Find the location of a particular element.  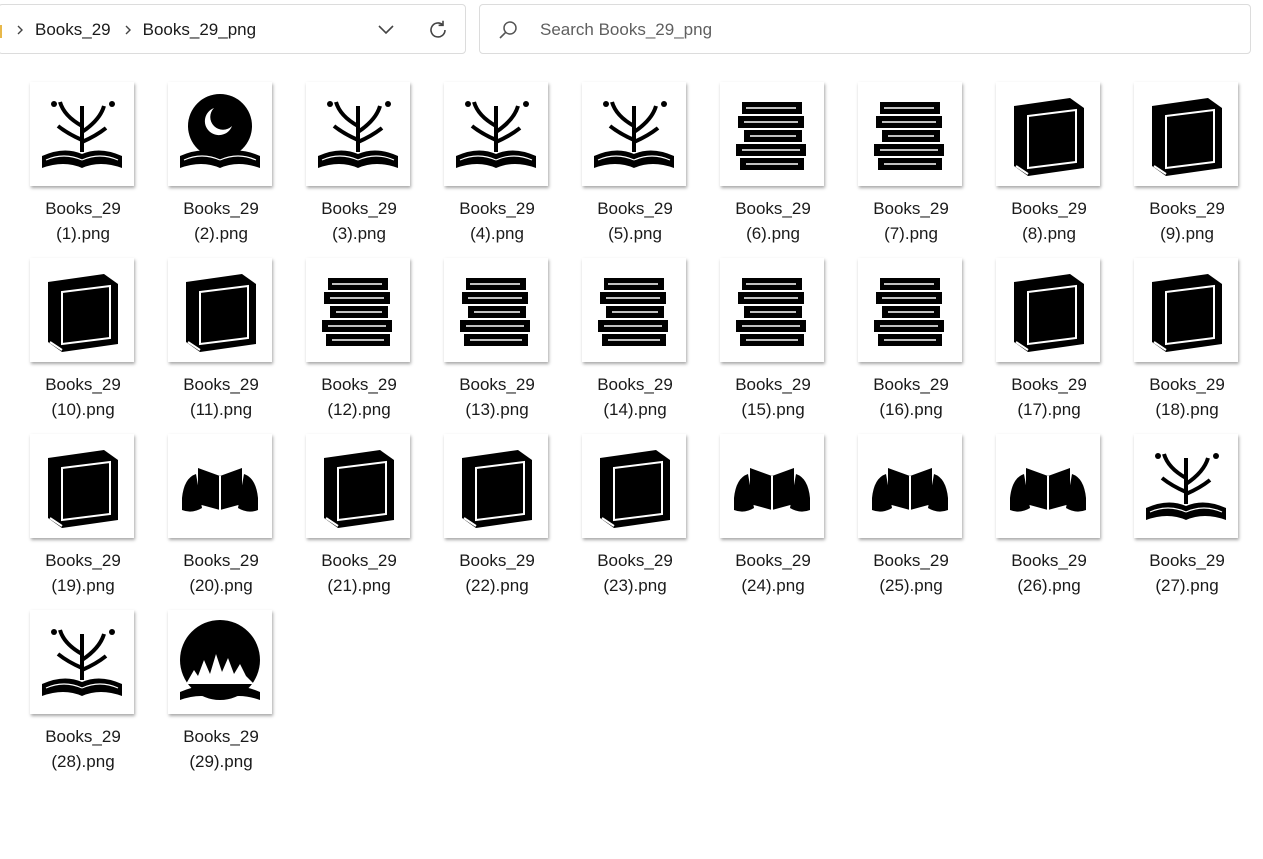

file-item: Books_29 (4).png is located at coordinates (497, 164).